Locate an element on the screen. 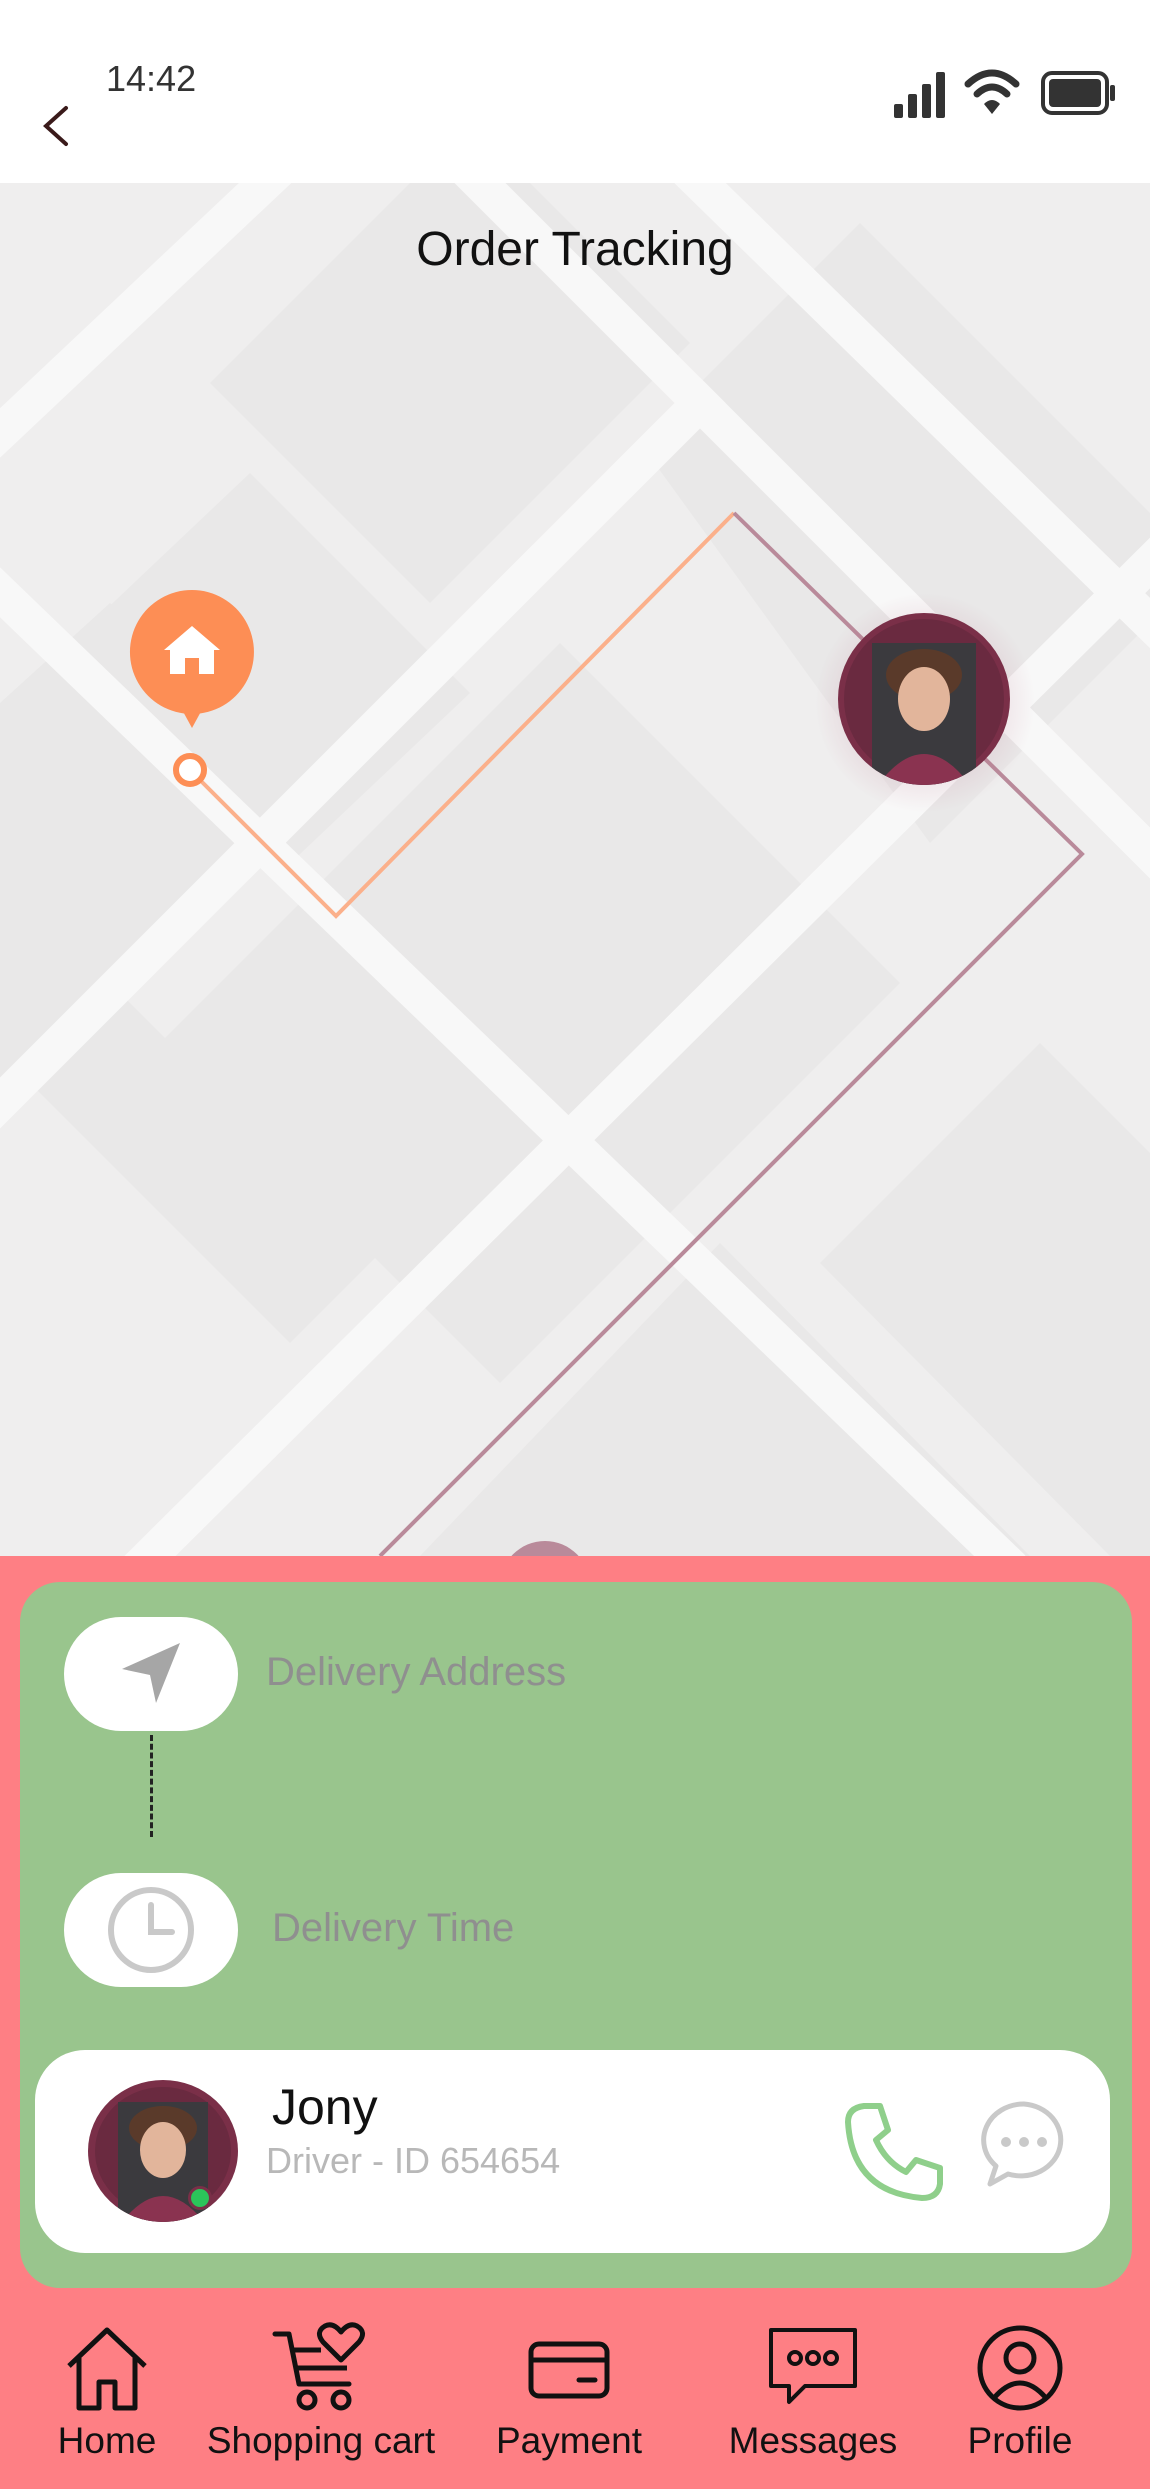  cart-heart-icon is located at coordinates (318, 2366).